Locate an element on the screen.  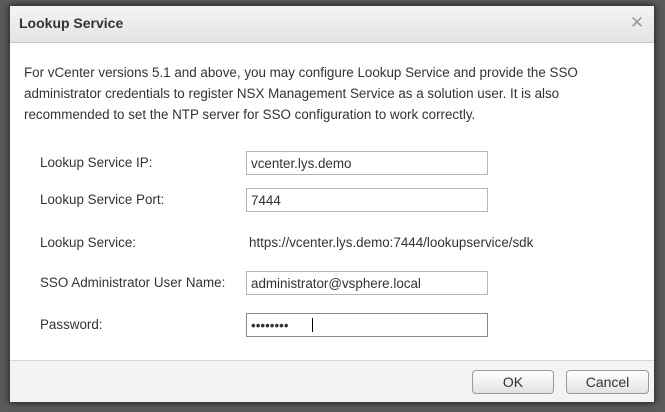
lookup-port-row: Lookup Service Port: is located at coordinates (332, 201).